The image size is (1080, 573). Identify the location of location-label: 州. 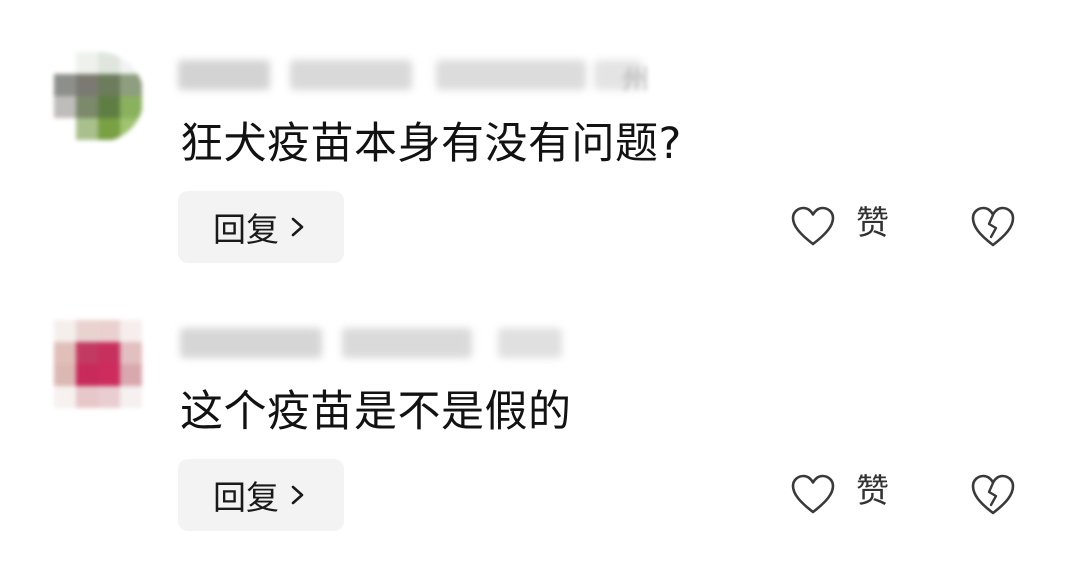
(635, 80).